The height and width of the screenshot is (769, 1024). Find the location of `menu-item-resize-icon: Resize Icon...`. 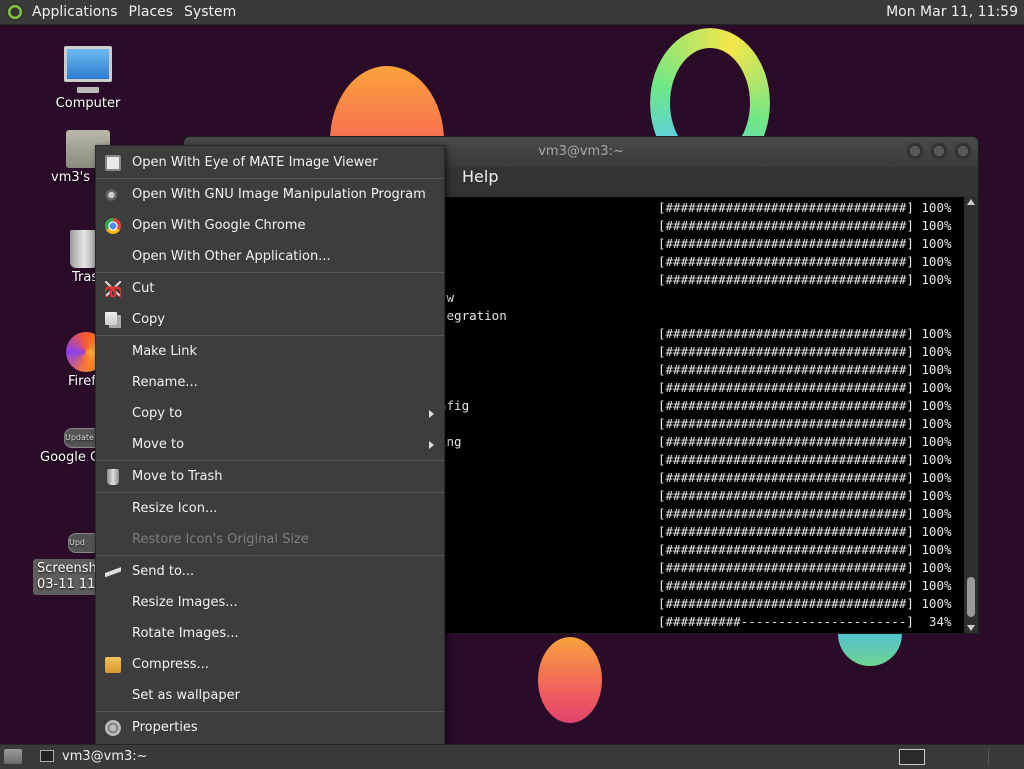

menu-item-resize-icon: Resize Icon... is located at coordinates (270, 509).